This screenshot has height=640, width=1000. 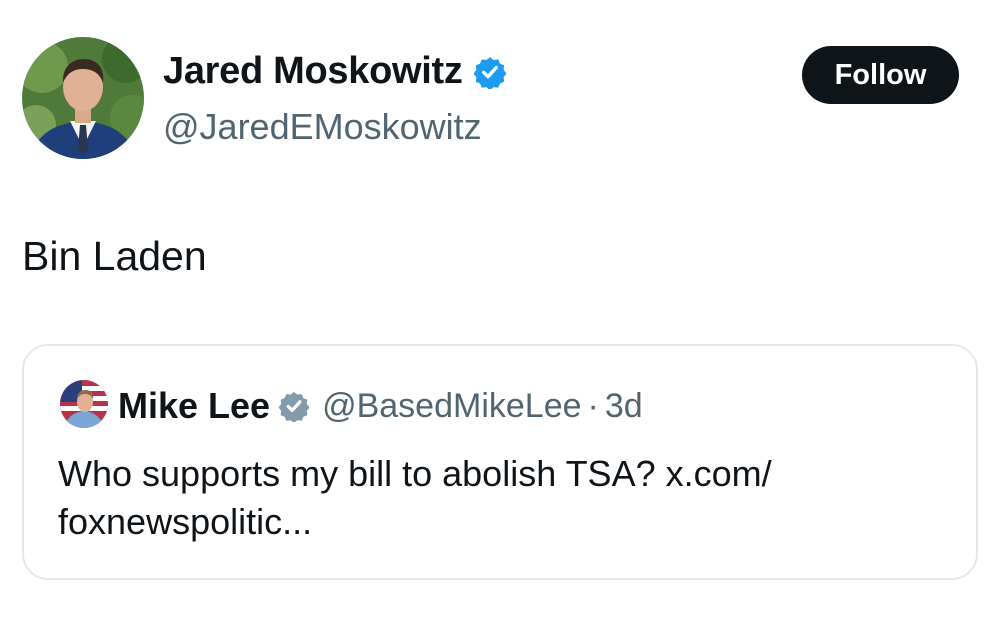 I want to click on quoted-author-handle: @BasedMikeLee, so click(x=451, y=406).